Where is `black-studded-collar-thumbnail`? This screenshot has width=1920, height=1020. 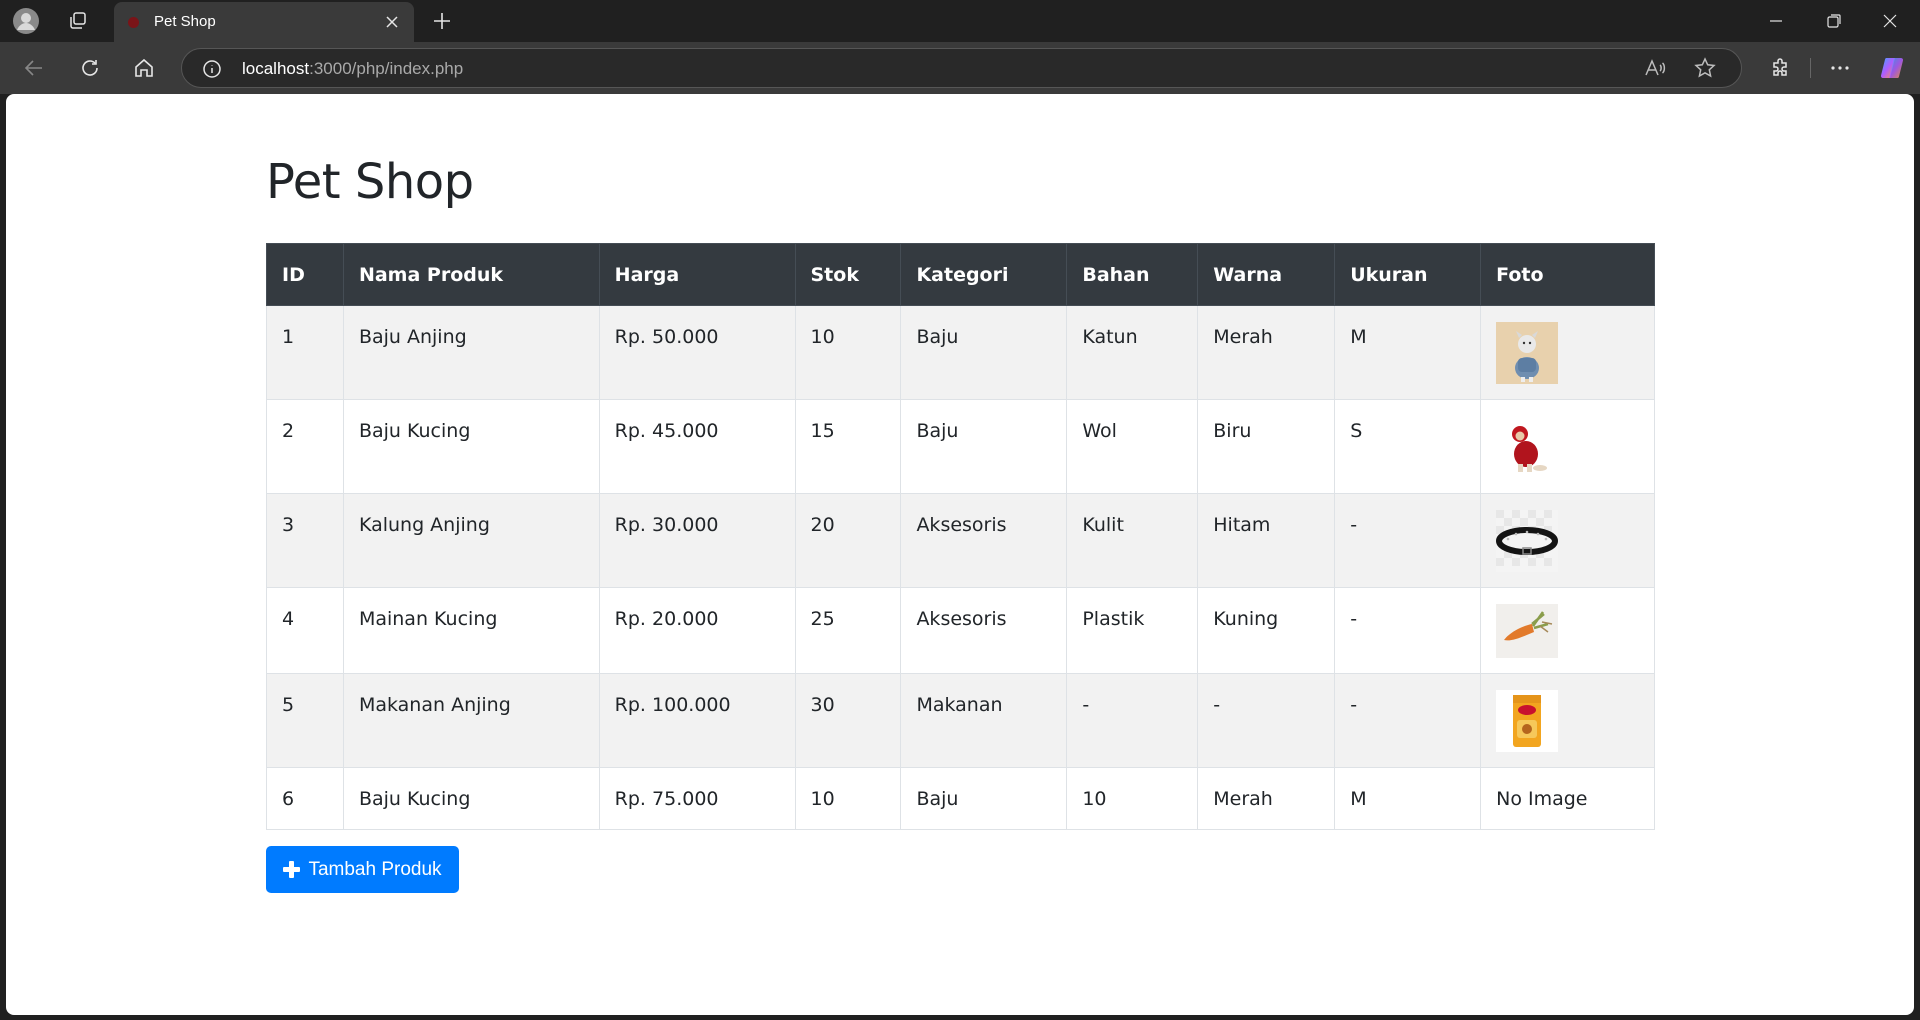 black-studded-collar-thumbnail is located at coordinates (1527, 541).